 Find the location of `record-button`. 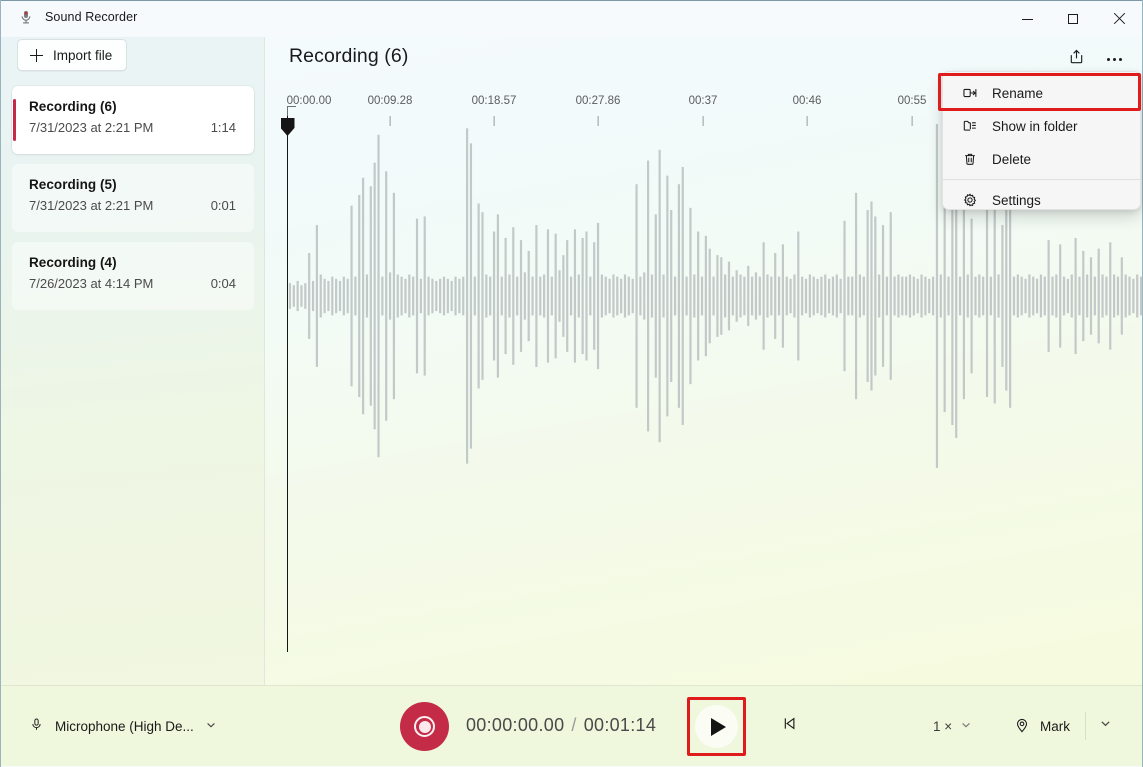

record-button is located at coordinates (424, 726).